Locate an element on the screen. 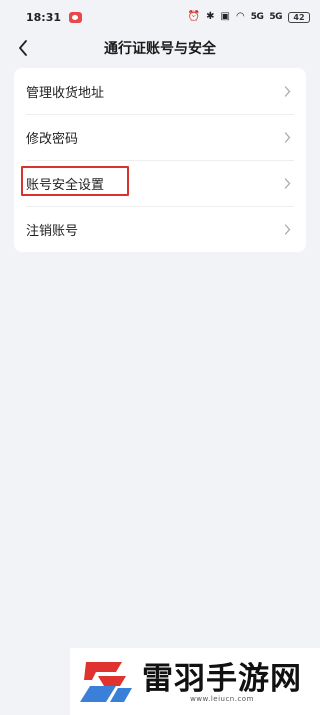 The image size is (320, 715). menu-item-label: 管理收货地址 is located at coordinates (65, 93).